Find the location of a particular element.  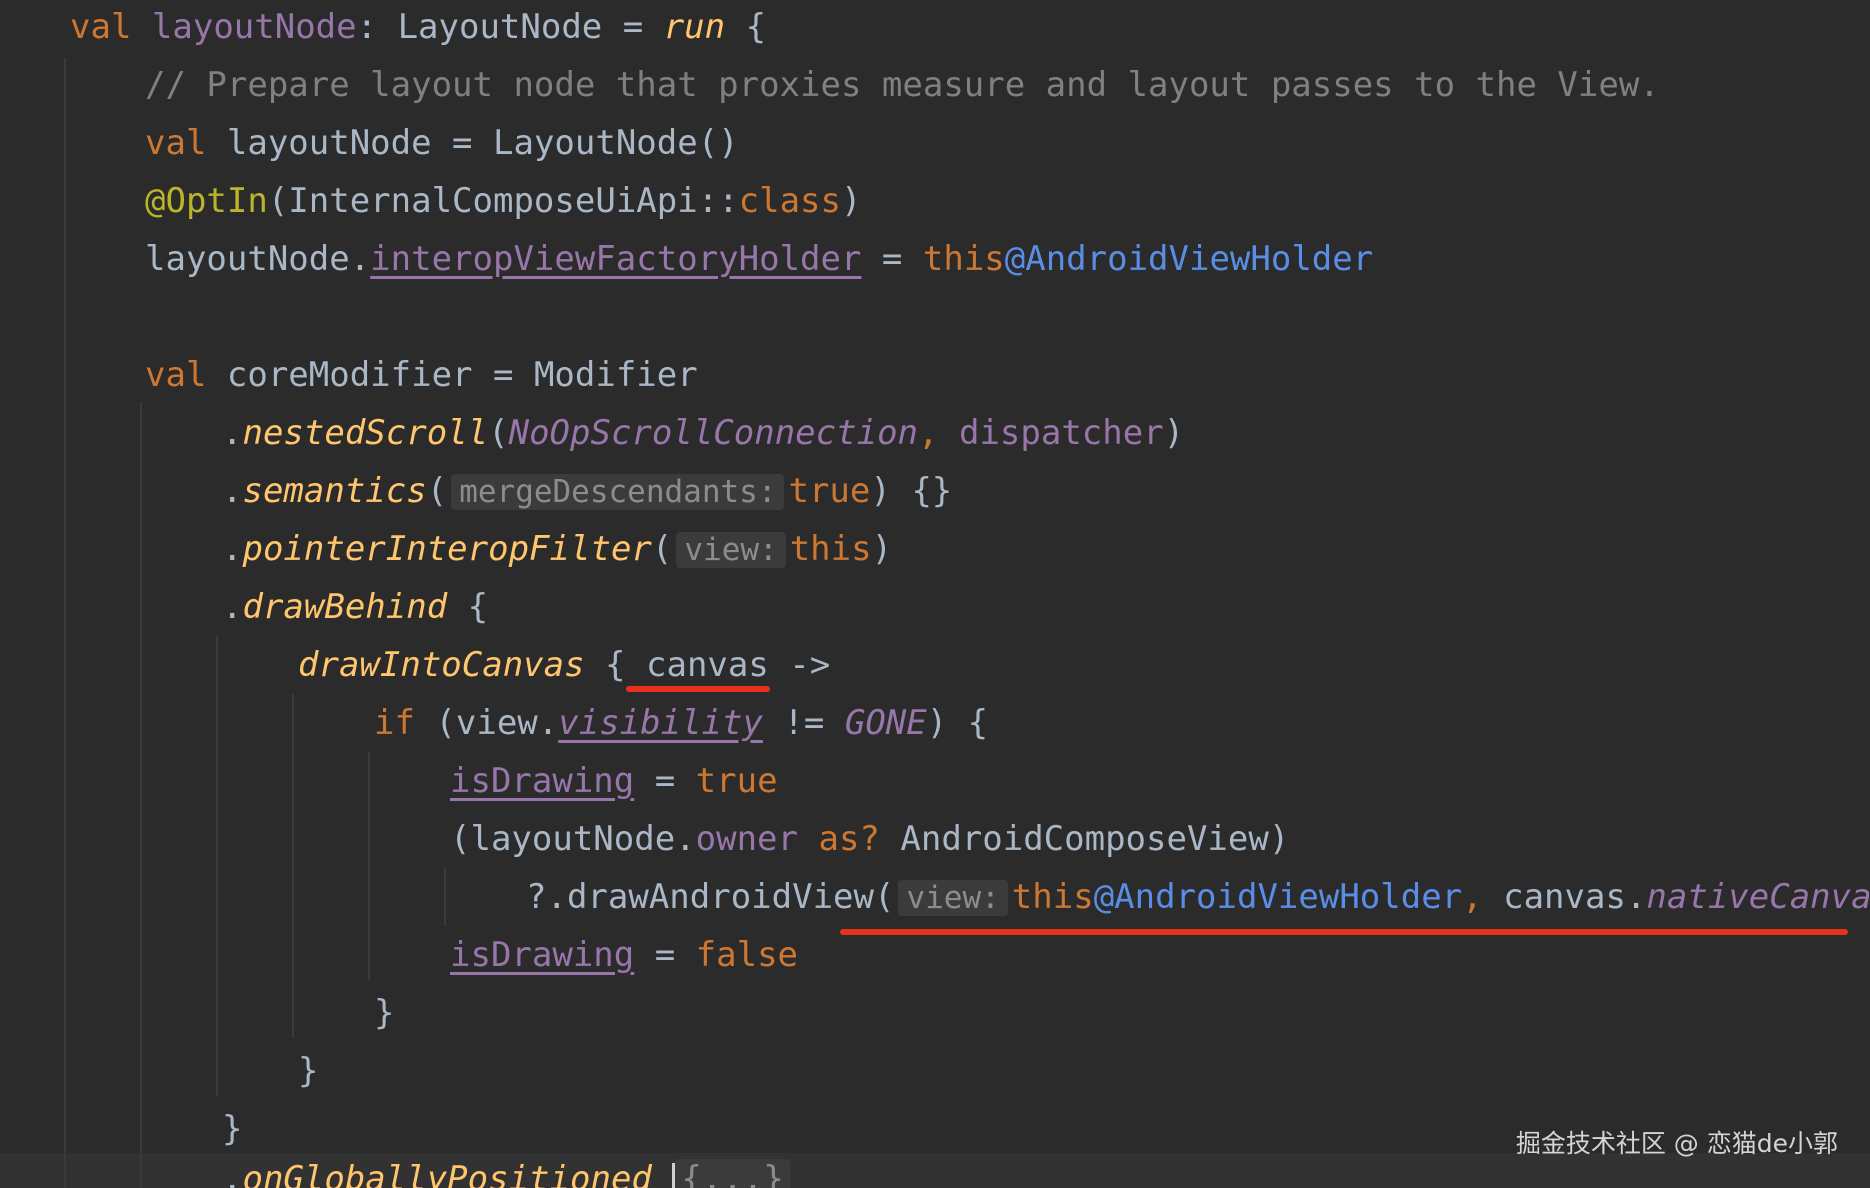

receiver: canvas. is located at coordinates (1575, 897).